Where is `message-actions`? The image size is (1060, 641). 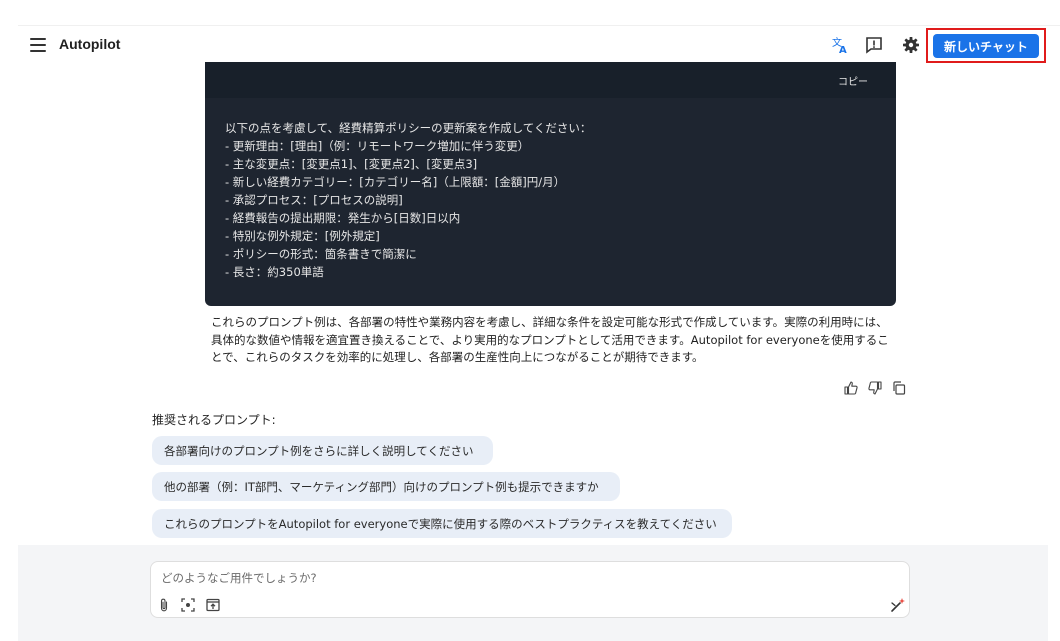 message-actions is located at coordinates (875, 388).